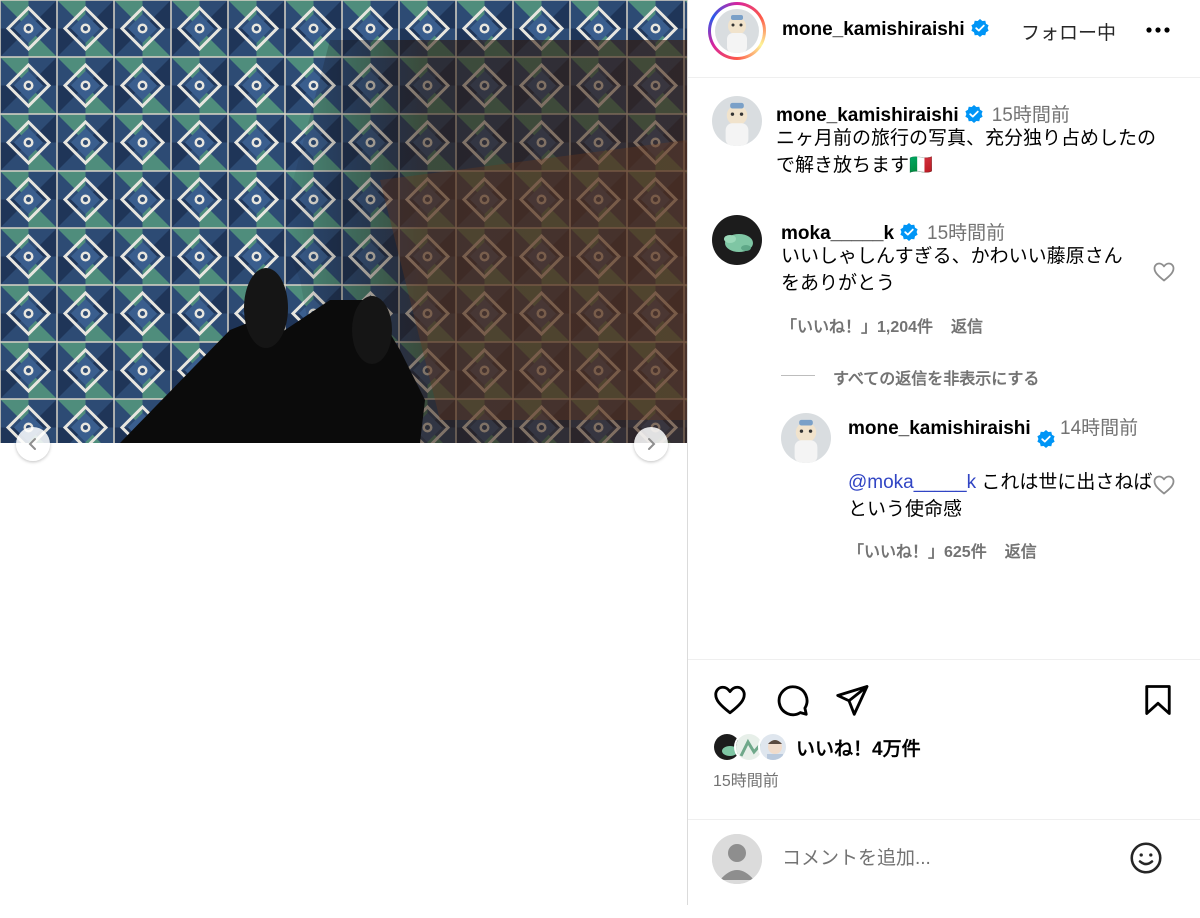  Describe the element at coordinates (798, 375) in the screenshot. I see `replies-divider` at that location.